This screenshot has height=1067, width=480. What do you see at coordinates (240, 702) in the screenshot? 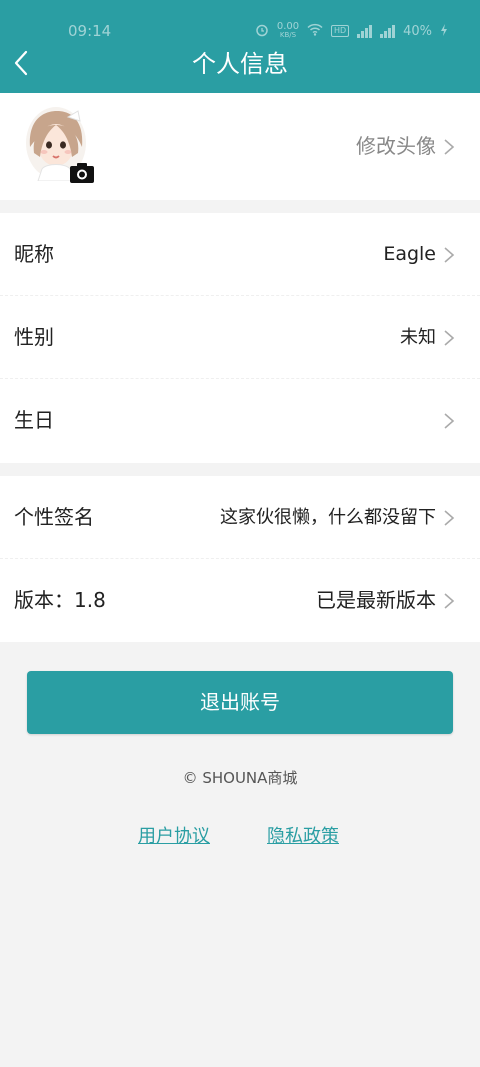
I see `logout-button: 退出账号` at bounding box center [240, 702].